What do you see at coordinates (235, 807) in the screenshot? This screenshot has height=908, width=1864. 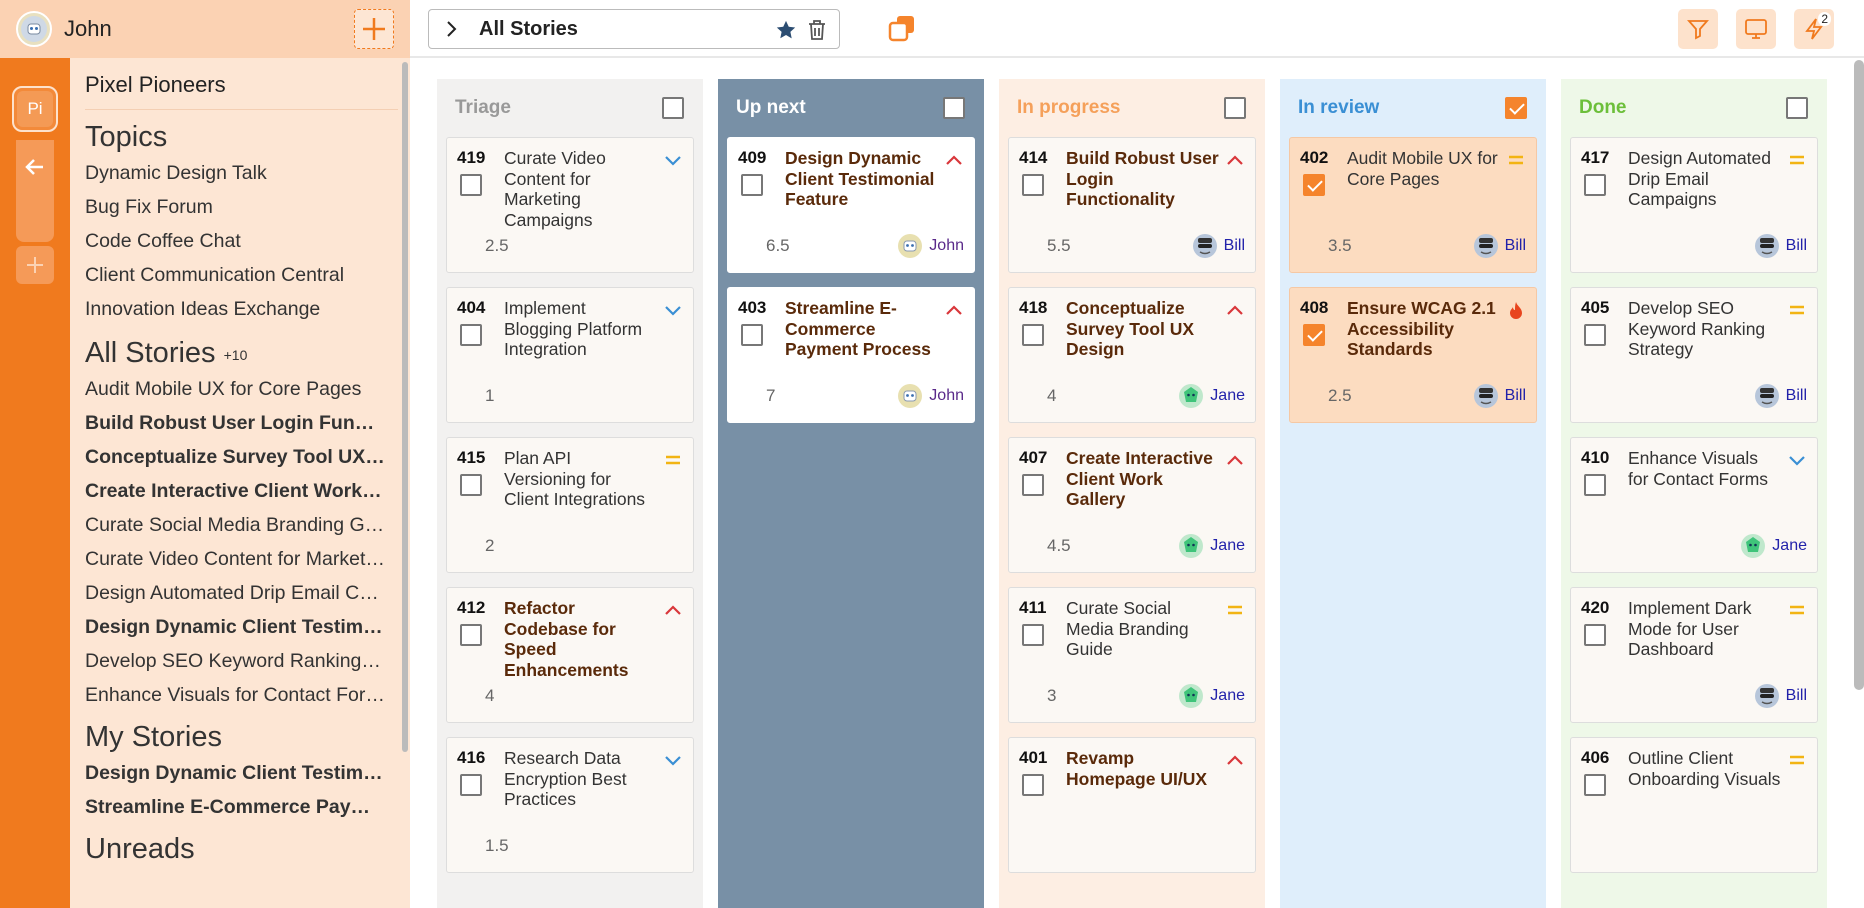 I see `sidebar-my-story-item: Streamline E-Commerce Payment Process` at bounding box center [235, 807].